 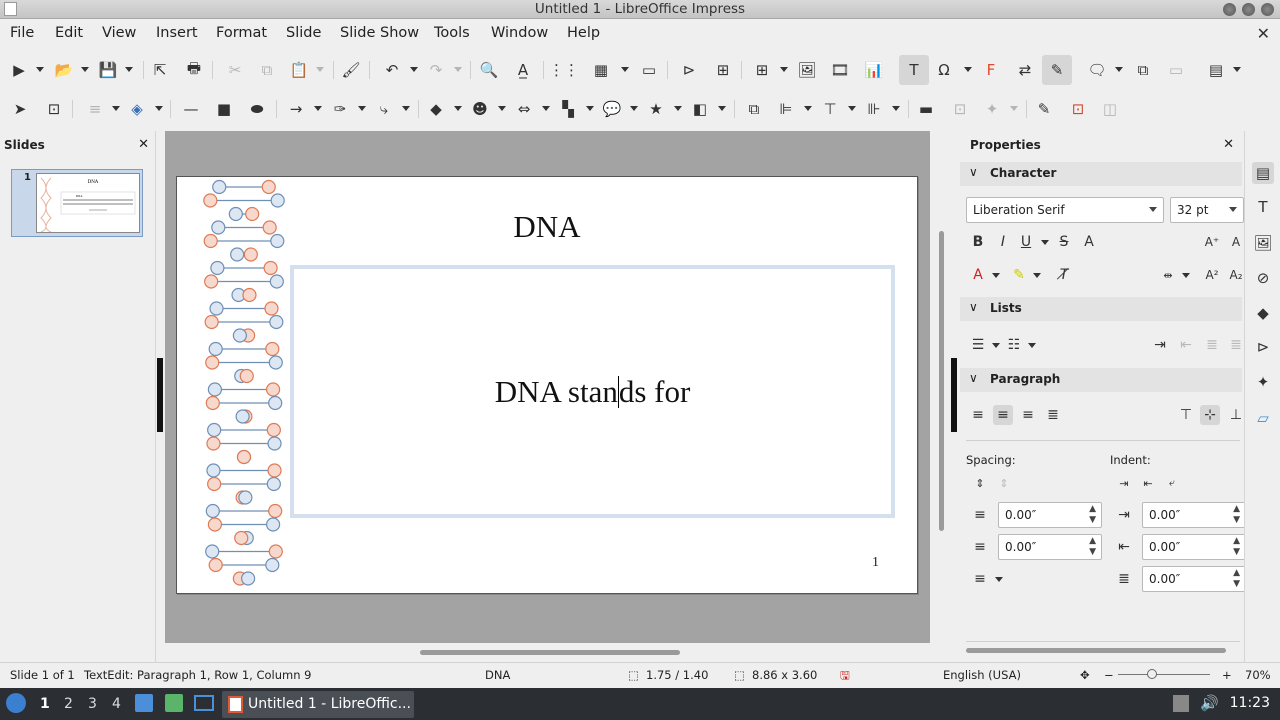 I want to click on shadow-icon: ▬, so click(x=926, y=109).